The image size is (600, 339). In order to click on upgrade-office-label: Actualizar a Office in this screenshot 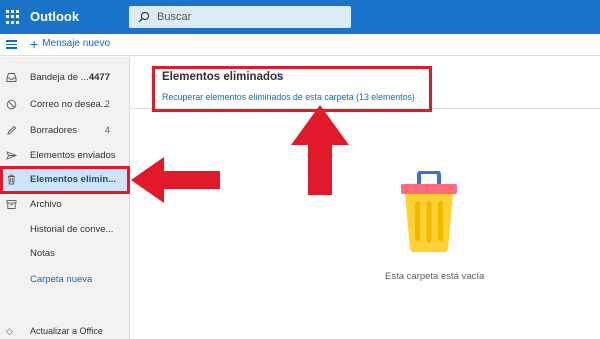, I will do `click(66, 331)`.